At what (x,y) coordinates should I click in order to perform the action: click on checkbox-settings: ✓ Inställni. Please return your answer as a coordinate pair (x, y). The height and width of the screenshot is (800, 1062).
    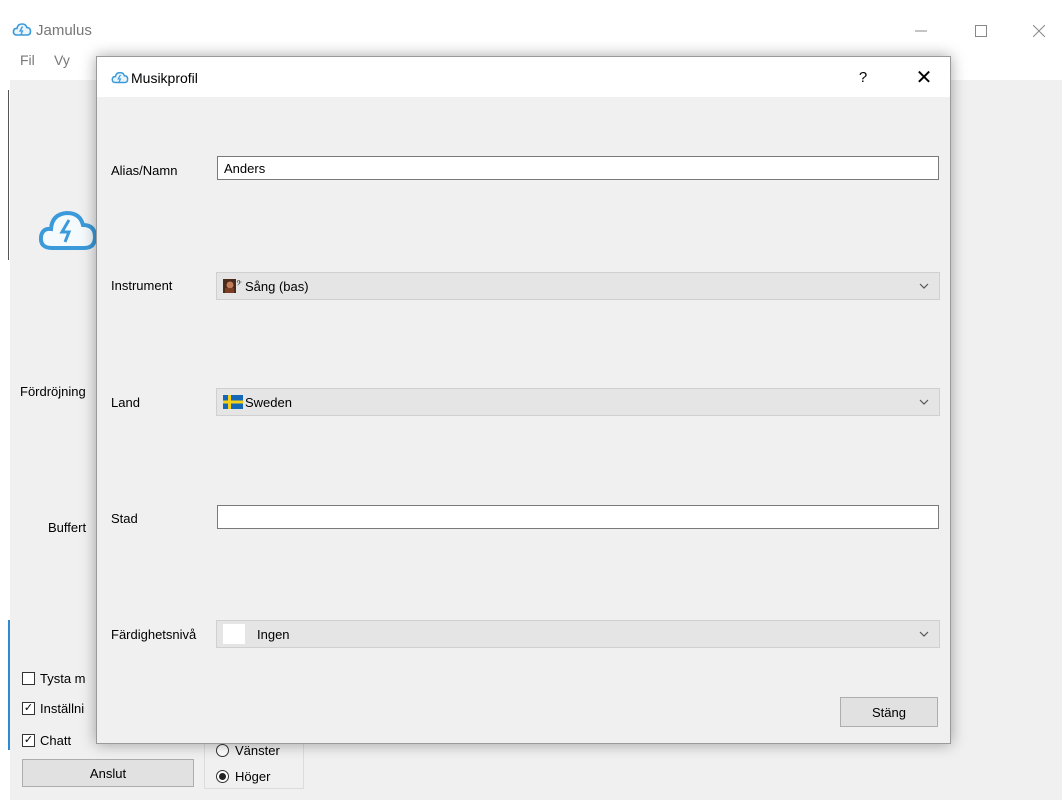
    Looking at the image, I should click on (53, 708).